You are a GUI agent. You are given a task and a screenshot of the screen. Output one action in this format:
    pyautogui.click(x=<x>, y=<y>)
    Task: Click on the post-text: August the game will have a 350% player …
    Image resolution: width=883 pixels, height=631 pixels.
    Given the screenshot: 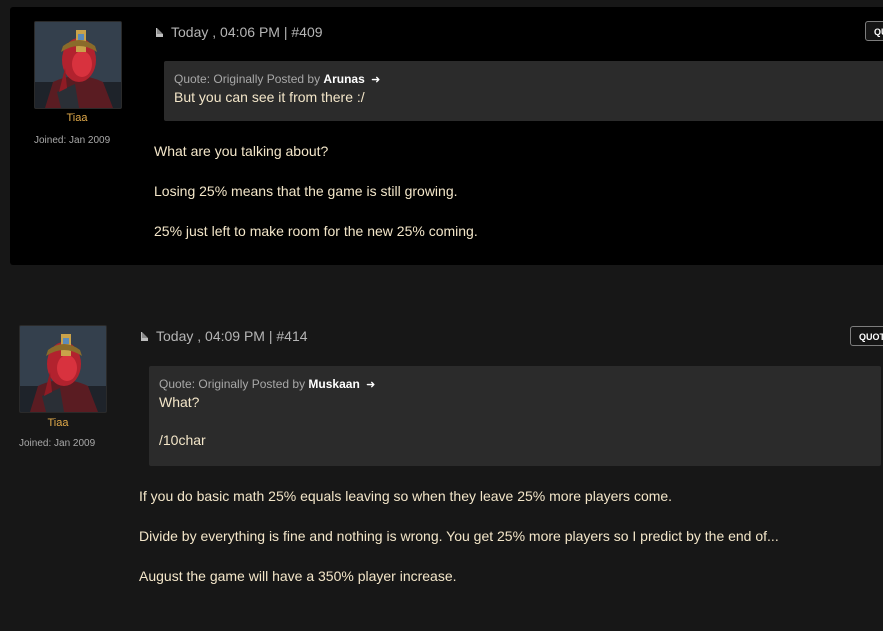 What is the action you would take?
    pyautogui.click(x=298, y=576)
    